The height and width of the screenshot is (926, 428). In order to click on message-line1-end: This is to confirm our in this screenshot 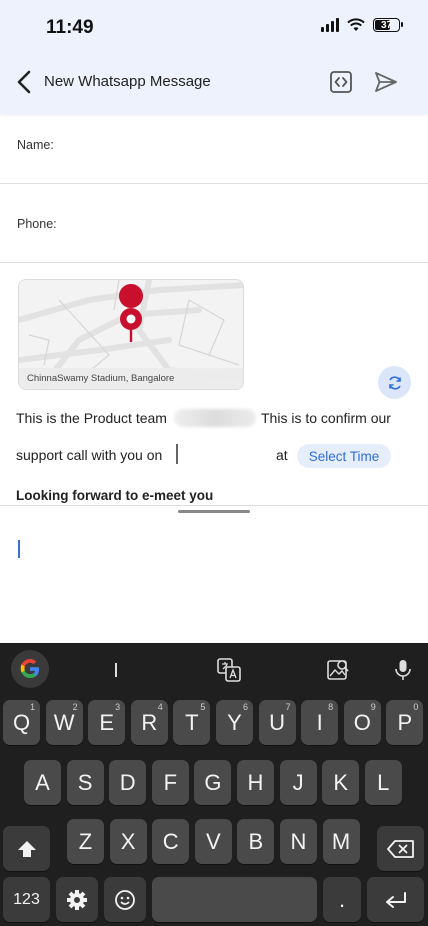, I will do `click(326, 418)`.